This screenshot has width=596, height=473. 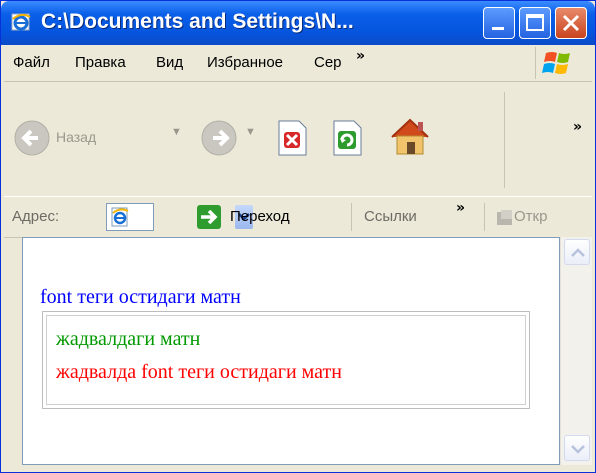 I want to click on address-bar: Адрес: Переход Ссылки » Откр, so click(x=298, y=217).